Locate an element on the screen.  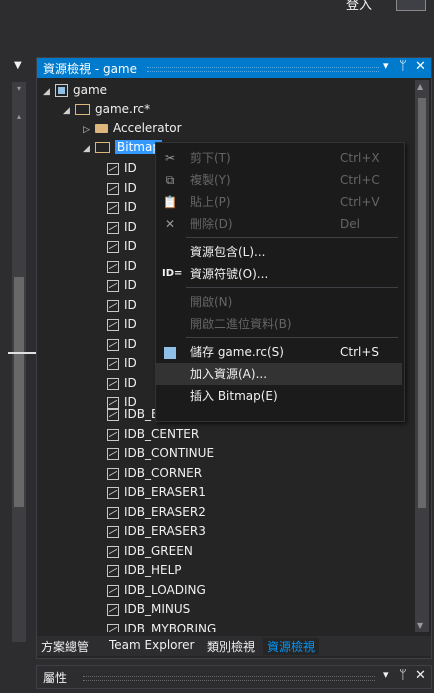
tree-item-root: ◢ game is located at coordinates (75, 90).